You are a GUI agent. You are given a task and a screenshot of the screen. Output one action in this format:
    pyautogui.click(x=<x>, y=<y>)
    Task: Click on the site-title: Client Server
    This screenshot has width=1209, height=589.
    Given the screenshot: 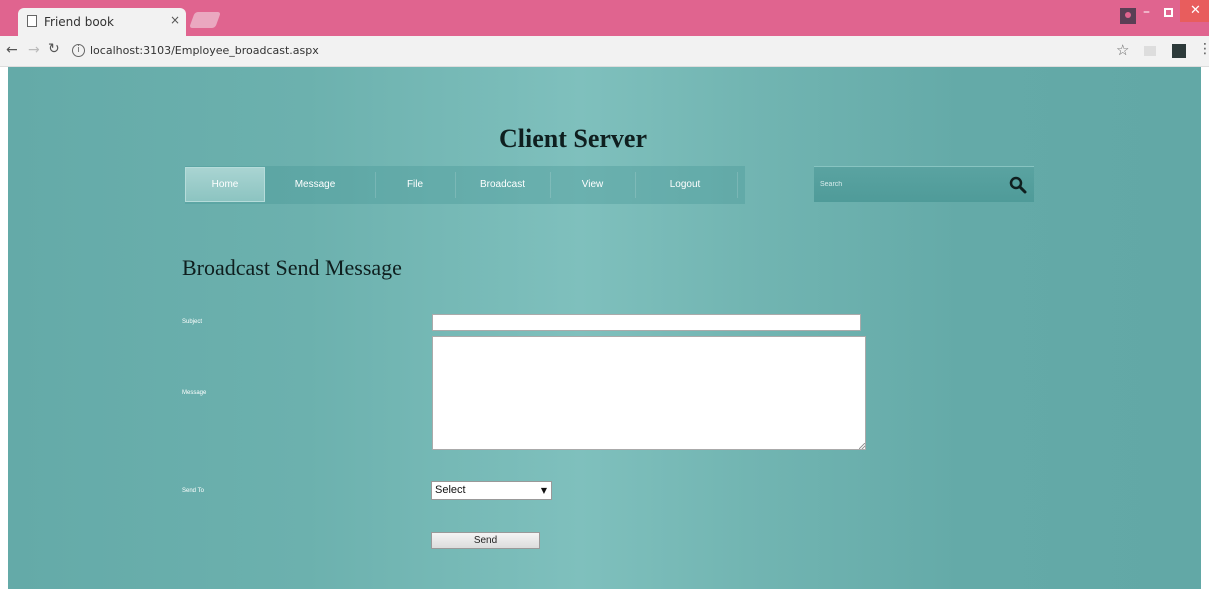 What is the action you would take?
    pyautogui.click(x=572, y=138)
    